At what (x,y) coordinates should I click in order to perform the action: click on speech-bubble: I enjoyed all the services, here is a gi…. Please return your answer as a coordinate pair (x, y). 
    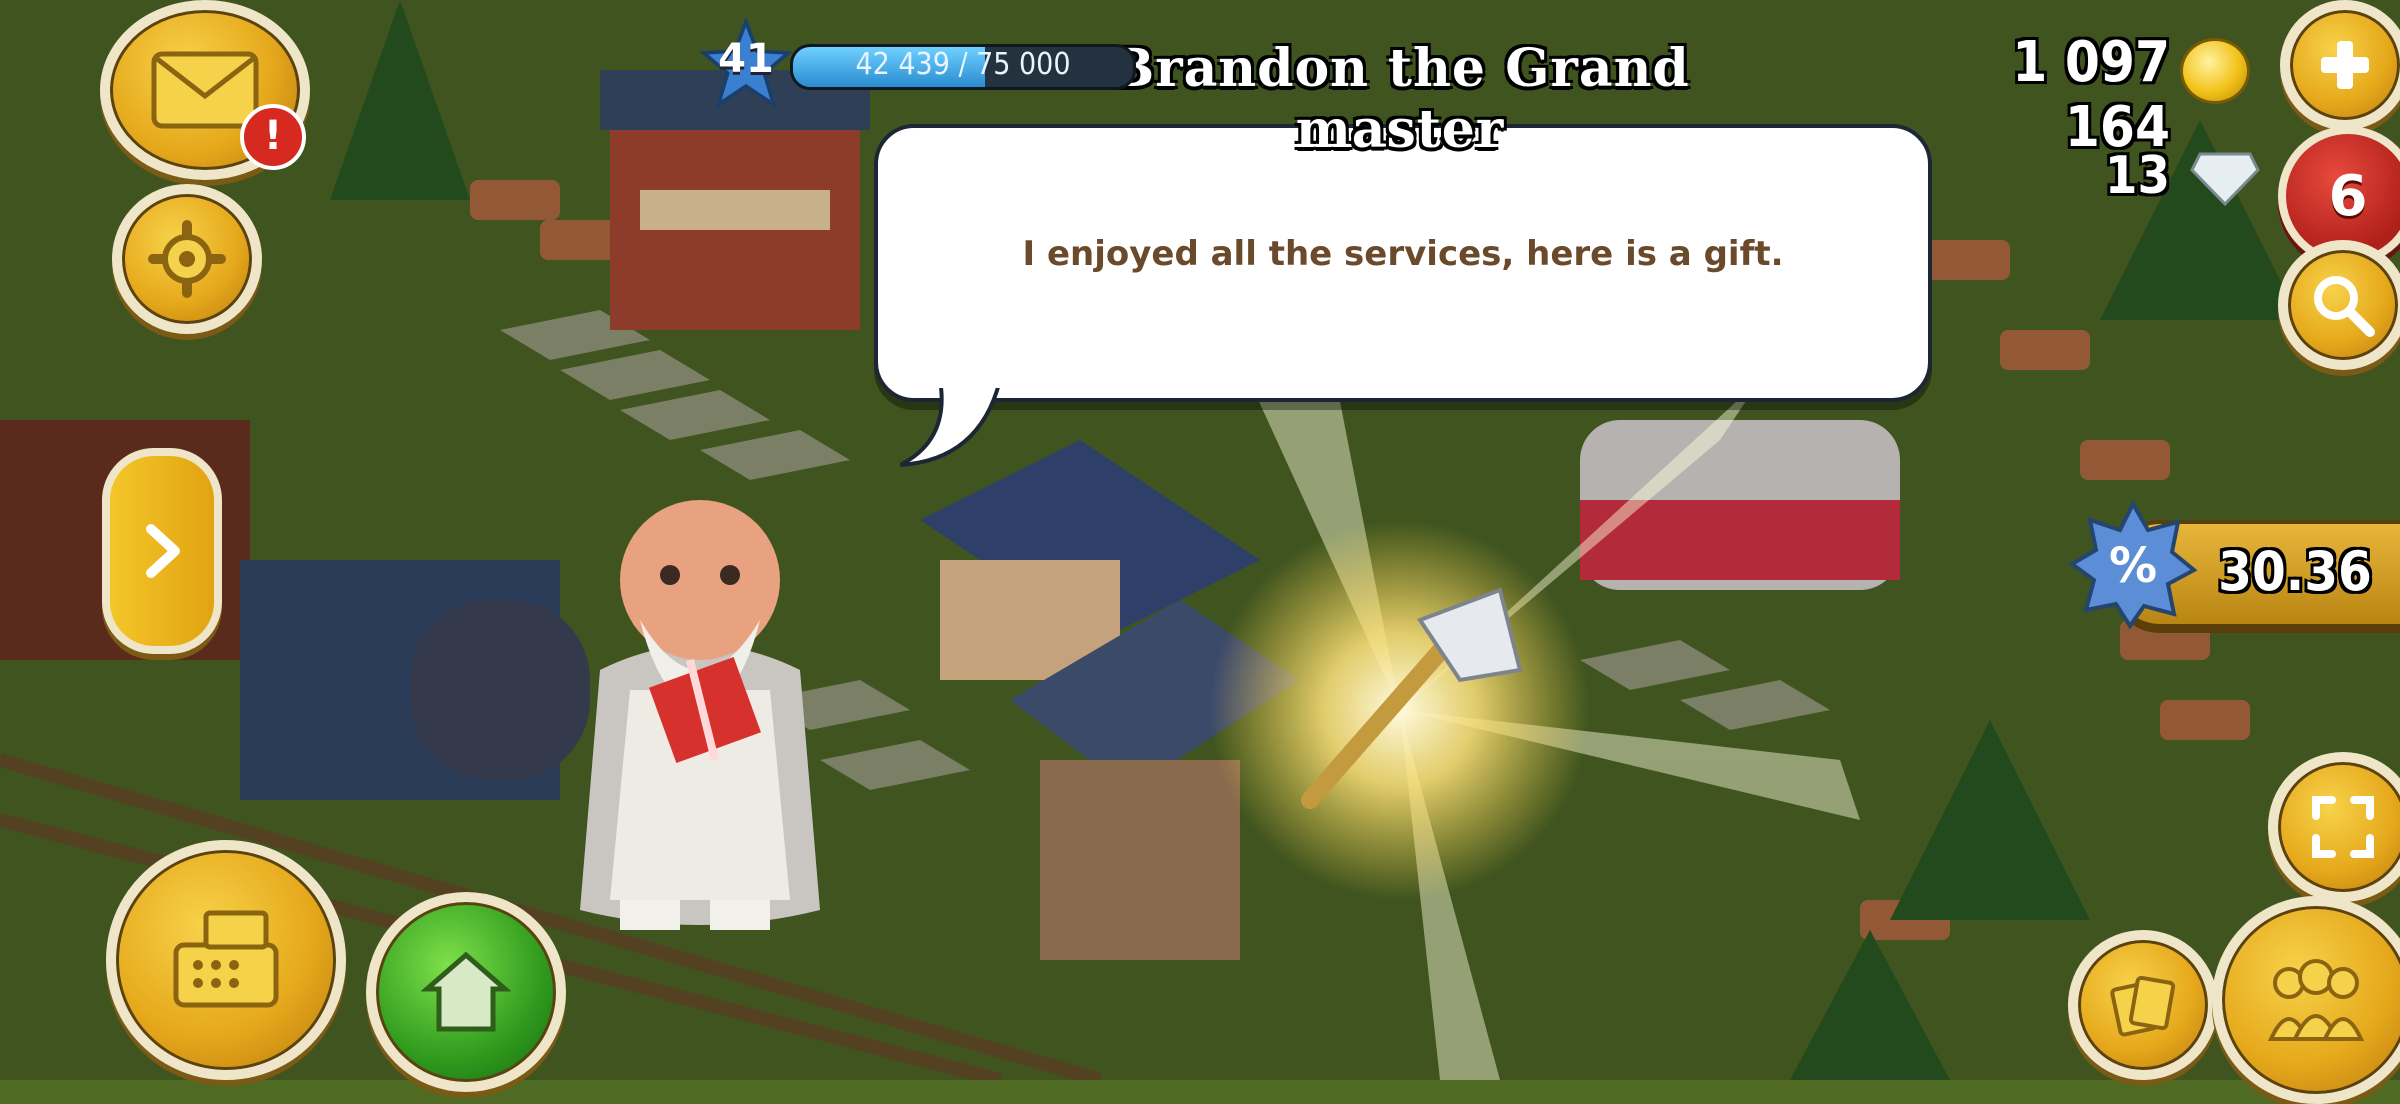
    Looking at the image, I should click on (1403, 263).